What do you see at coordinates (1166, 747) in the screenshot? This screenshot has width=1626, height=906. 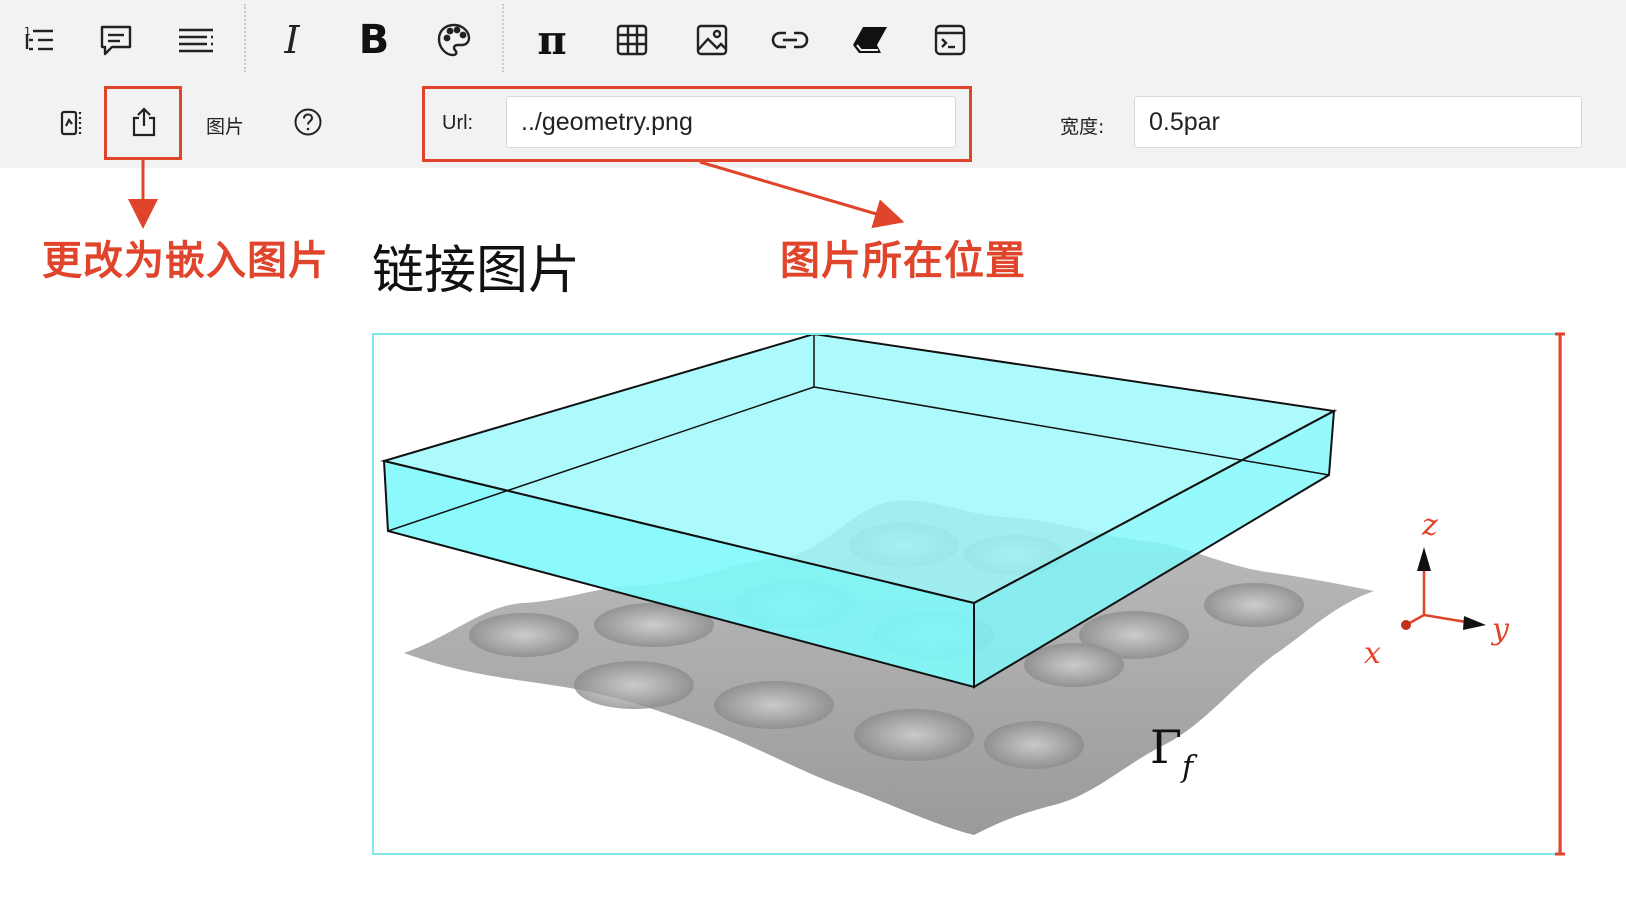 I see `gamma-label: Γ` at bounding box center [1166, 747].